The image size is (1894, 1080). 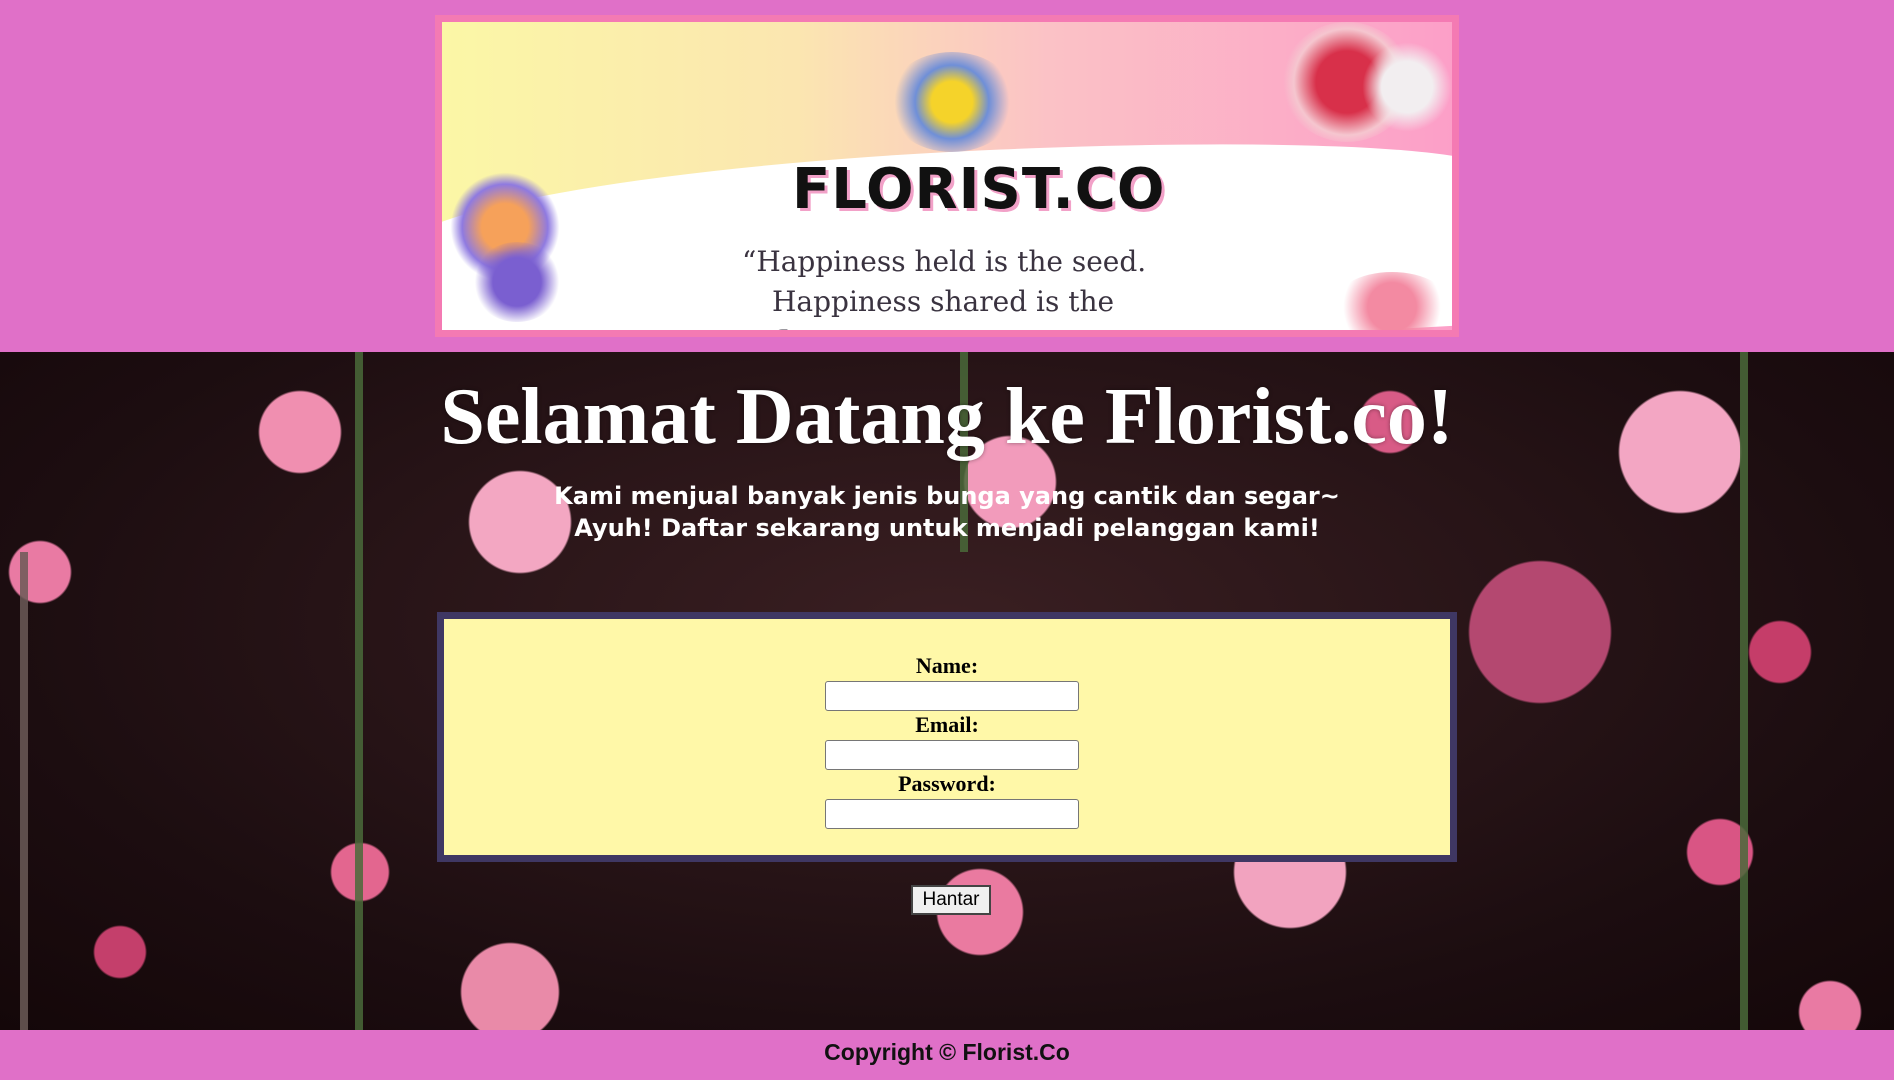 I want to click on footer: Copyright © Florist.Co, so click(x=947, y=1055).